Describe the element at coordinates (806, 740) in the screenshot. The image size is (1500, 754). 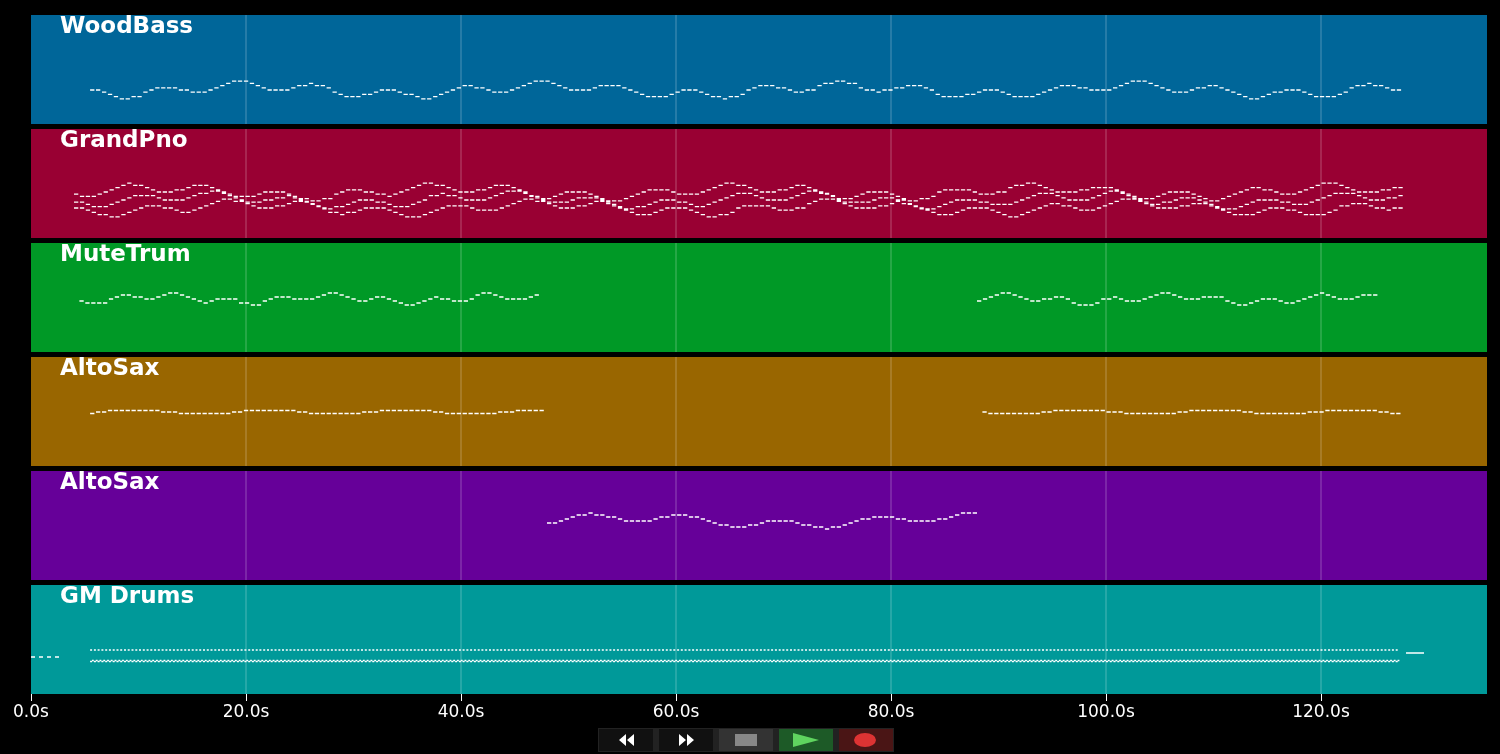
I see `play-button` at that location.